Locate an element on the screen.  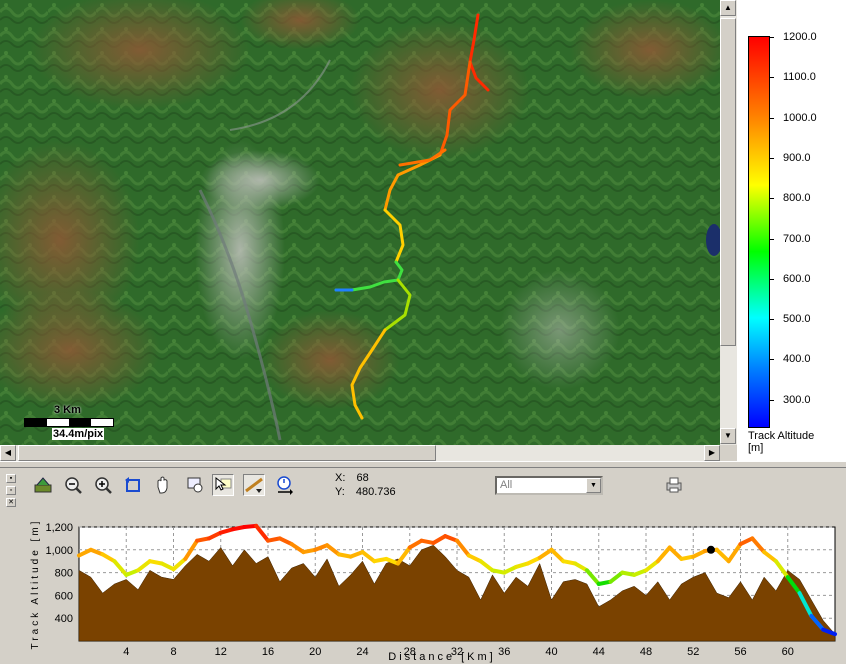
altitude-color-ramp is located at coordinates (759, 232).